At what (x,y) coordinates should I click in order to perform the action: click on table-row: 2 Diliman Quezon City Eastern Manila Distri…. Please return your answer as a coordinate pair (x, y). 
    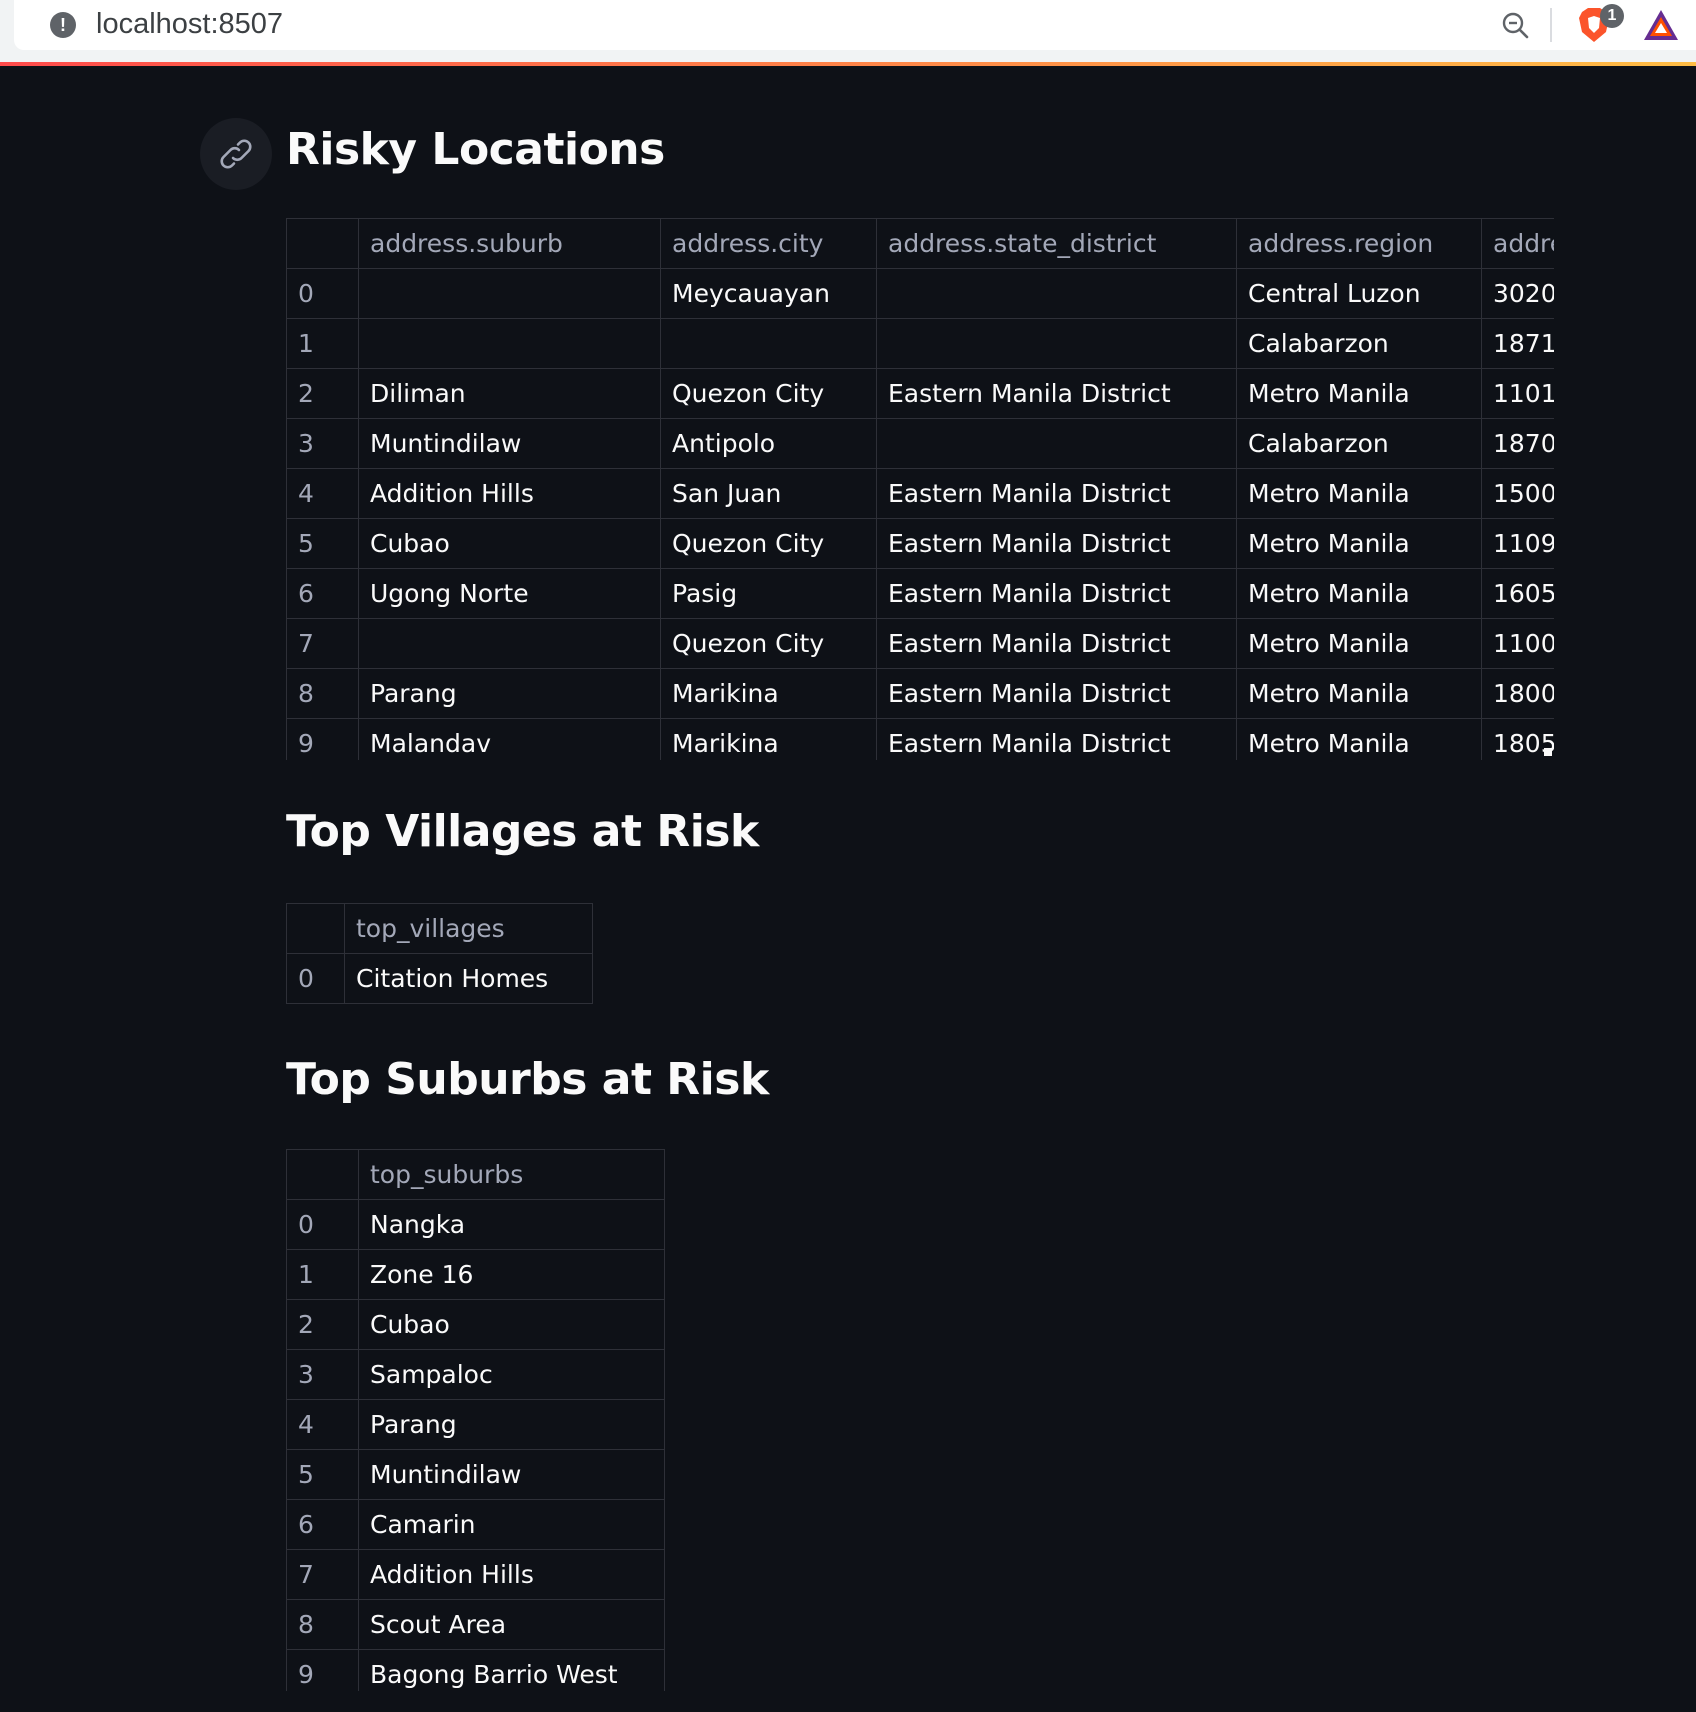
    Looking at the image, I should click on (920, 393).